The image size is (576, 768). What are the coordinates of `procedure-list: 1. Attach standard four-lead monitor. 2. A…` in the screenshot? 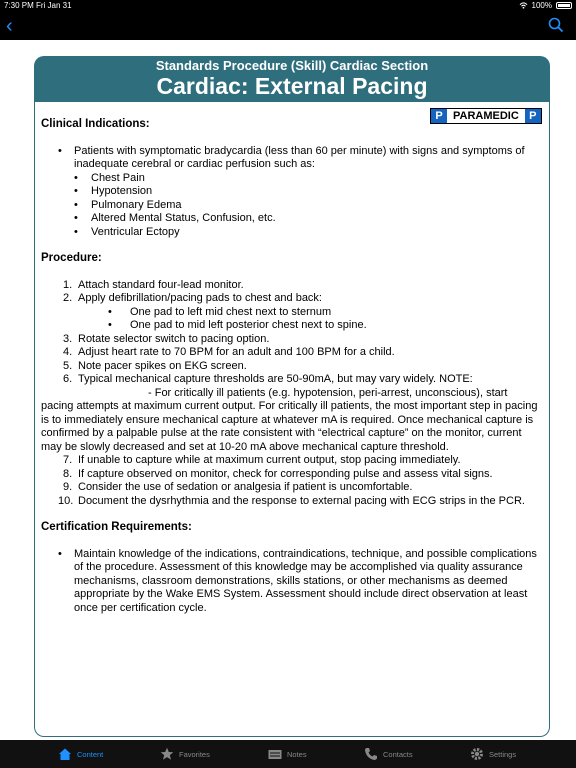 It's located at (268, 332).